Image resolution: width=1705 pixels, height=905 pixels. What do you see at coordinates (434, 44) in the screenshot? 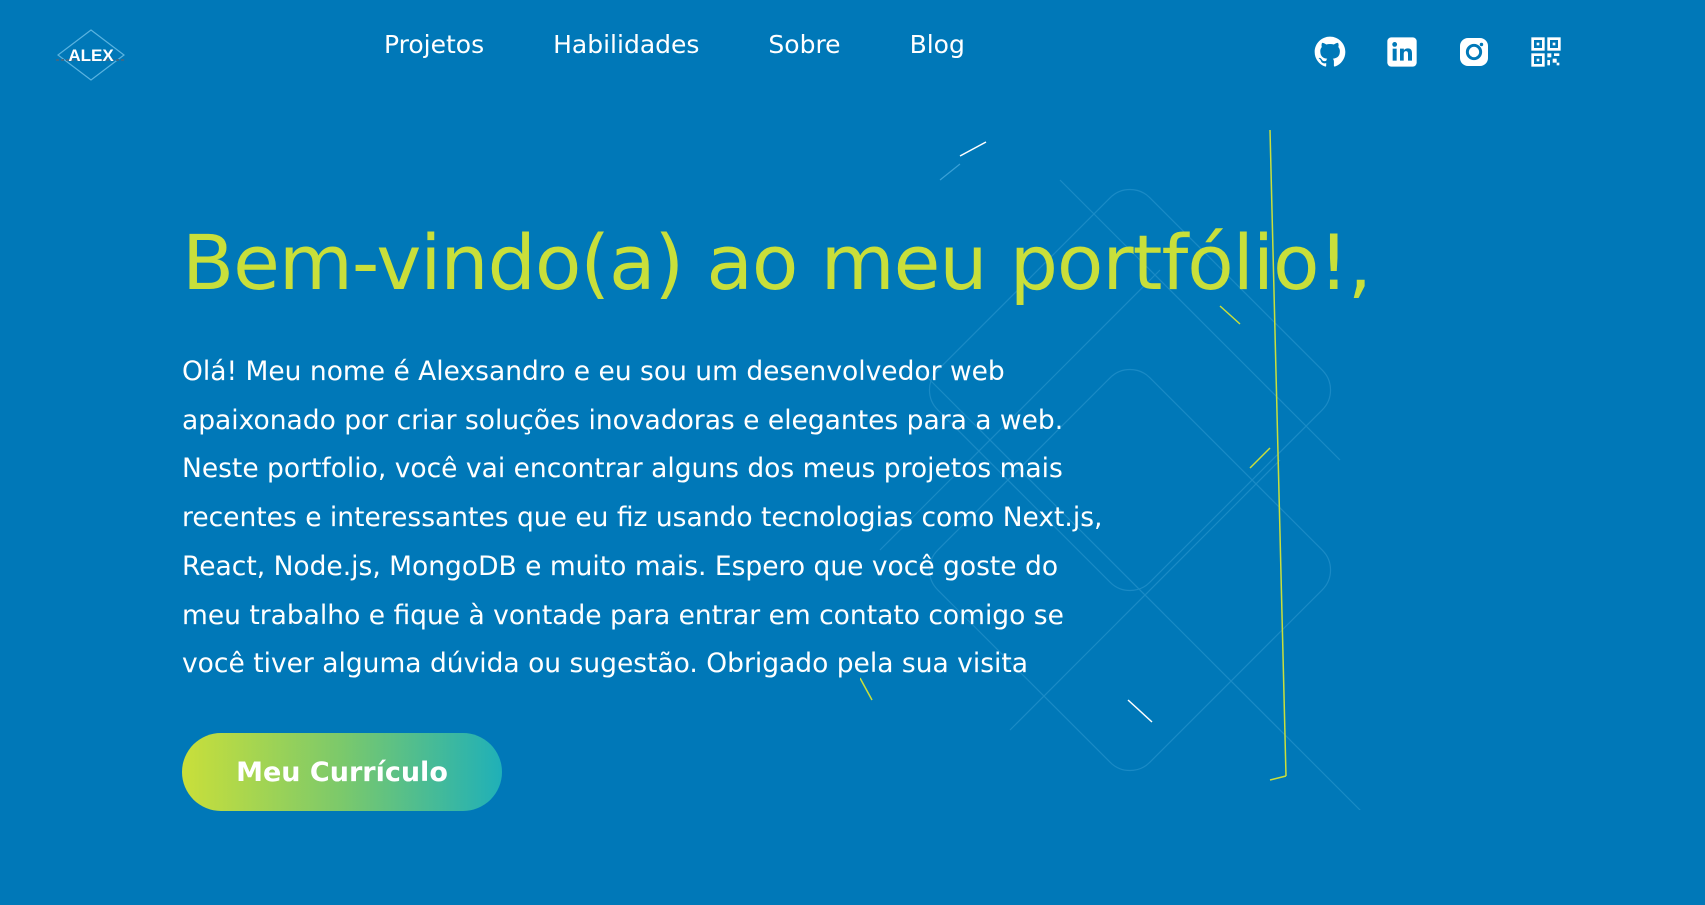
I see `nav-item-projetos: Projetos` at bounding box center [434, 44].